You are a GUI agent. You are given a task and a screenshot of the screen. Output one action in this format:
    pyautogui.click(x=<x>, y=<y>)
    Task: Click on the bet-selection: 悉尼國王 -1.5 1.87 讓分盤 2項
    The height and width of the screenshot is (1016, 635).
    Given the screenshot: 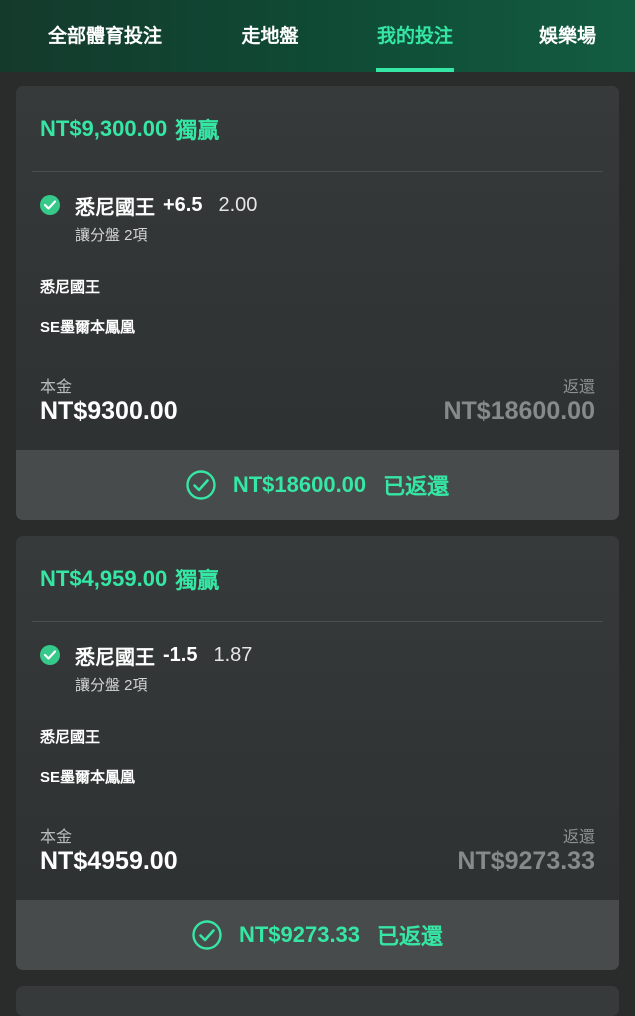 What is the action you would take?
    pyautogui.click(x=320, y=668)
    